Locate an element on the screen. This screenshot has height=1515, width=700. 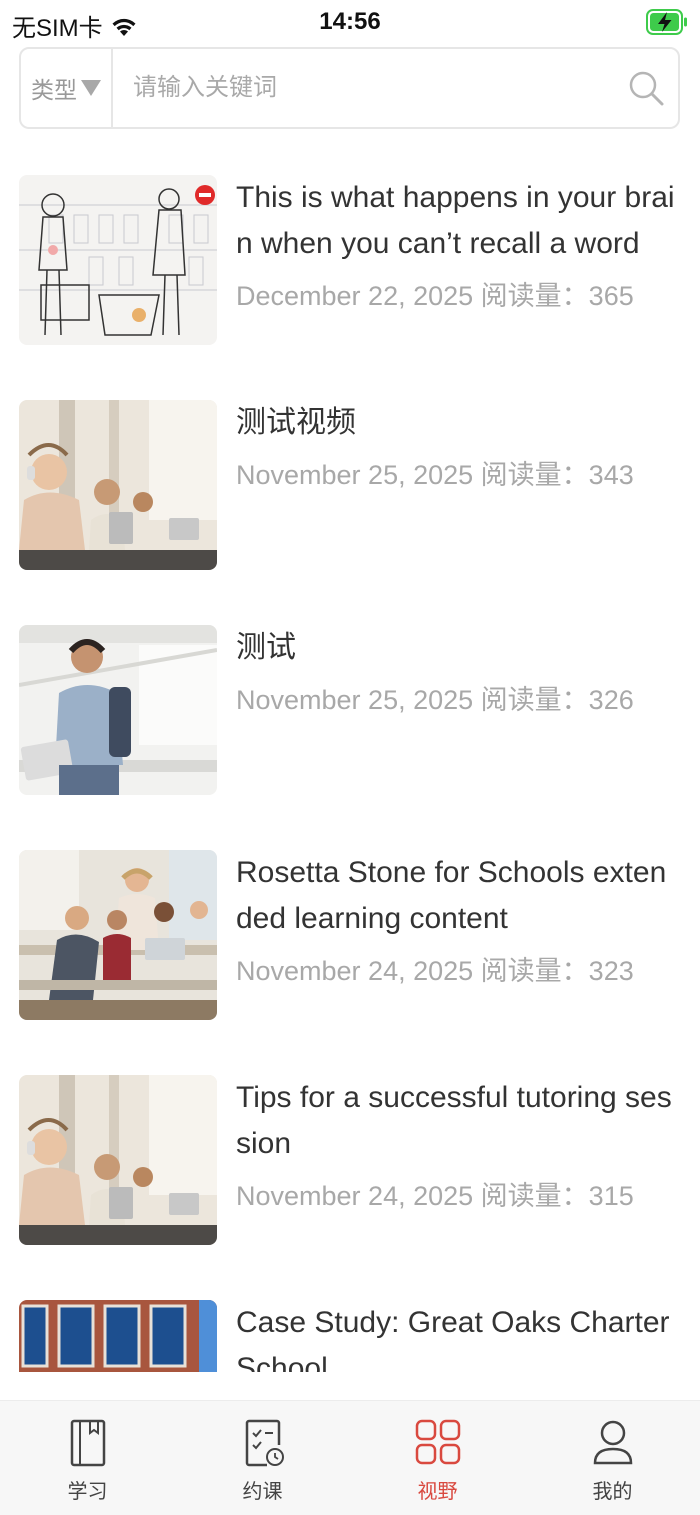
article-meta: November 24, 2025 阅读量：323 is located at coordinates (456, 971).